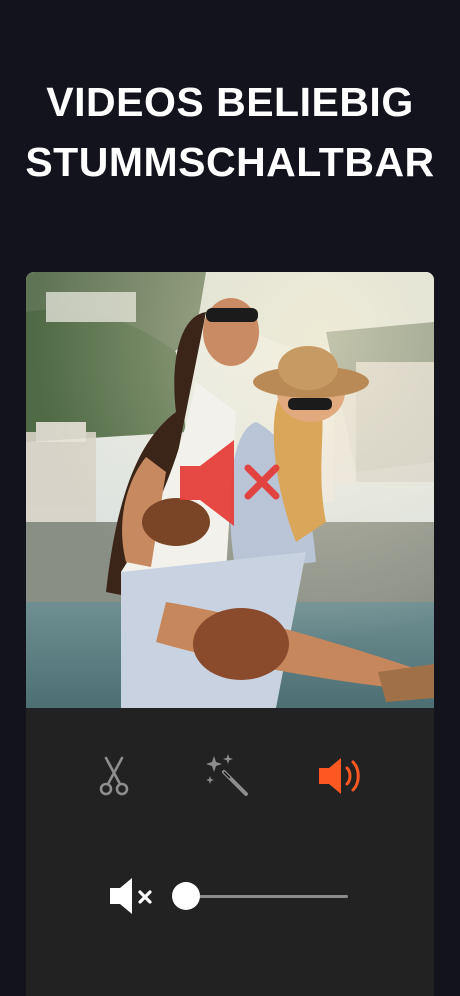  I want to click on magic-wand-icon, so click(227, 775).